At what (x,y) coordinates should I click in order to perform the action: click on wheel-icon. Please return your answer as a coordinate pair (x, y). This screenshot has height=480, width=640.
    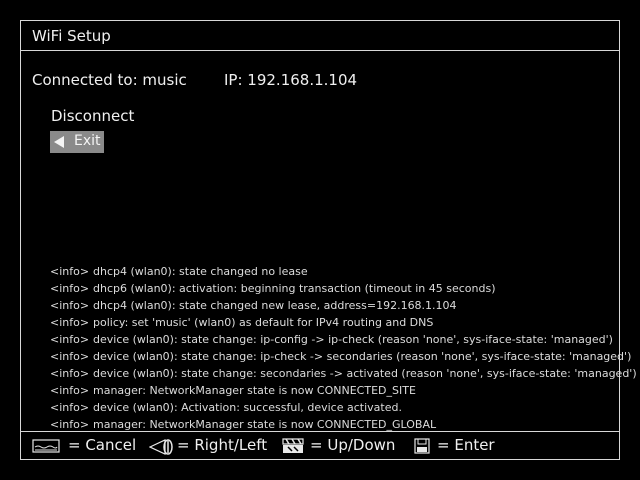
    Looking at the image, I should click on (161, 447).